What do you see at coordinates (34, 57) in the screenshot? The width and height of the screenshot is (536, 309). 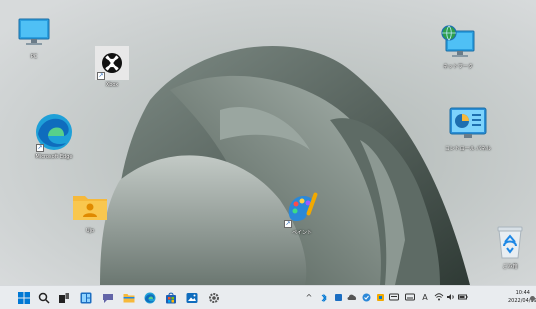 I see `desktop-icon-label: PC` at bounding box center [34, 57].